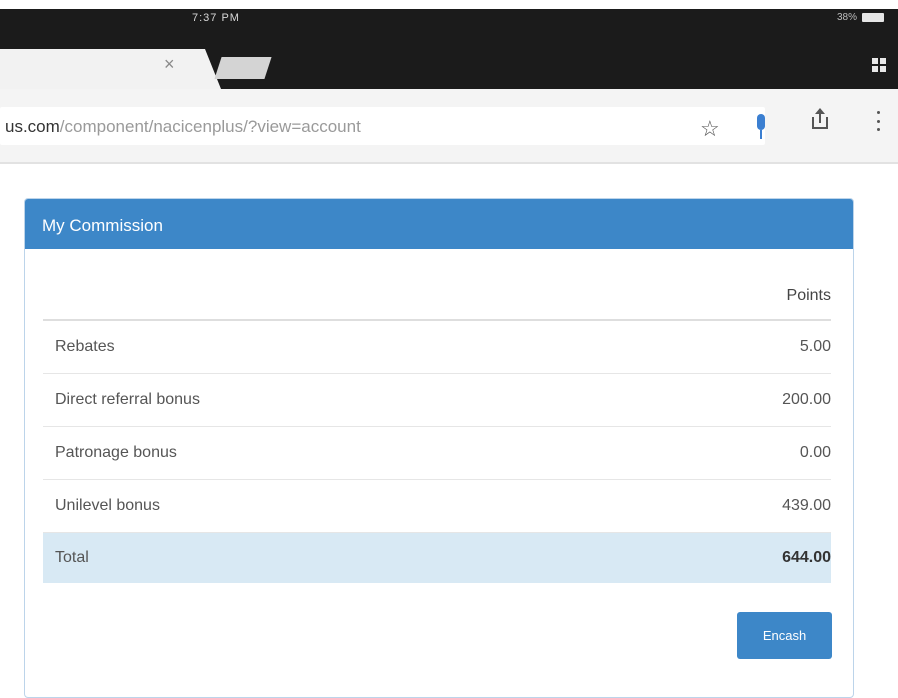 Image resolution: width=898 pixels, height=698 pixels. I want to click on battery-icon, so click(873, 17).